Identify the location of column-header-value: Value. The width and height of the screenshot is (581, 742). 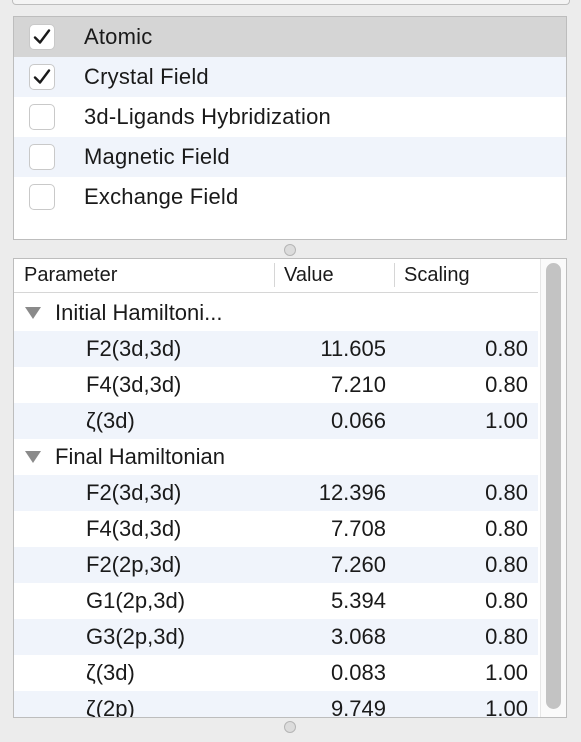
(309, 275).